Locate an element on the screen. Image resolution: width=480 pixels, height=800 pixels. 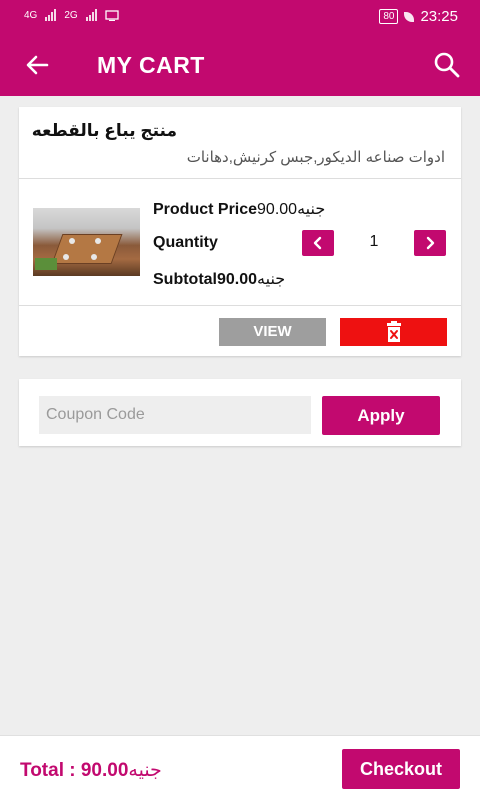
product-price-label: Product Price is located at coordinates (205, 209).